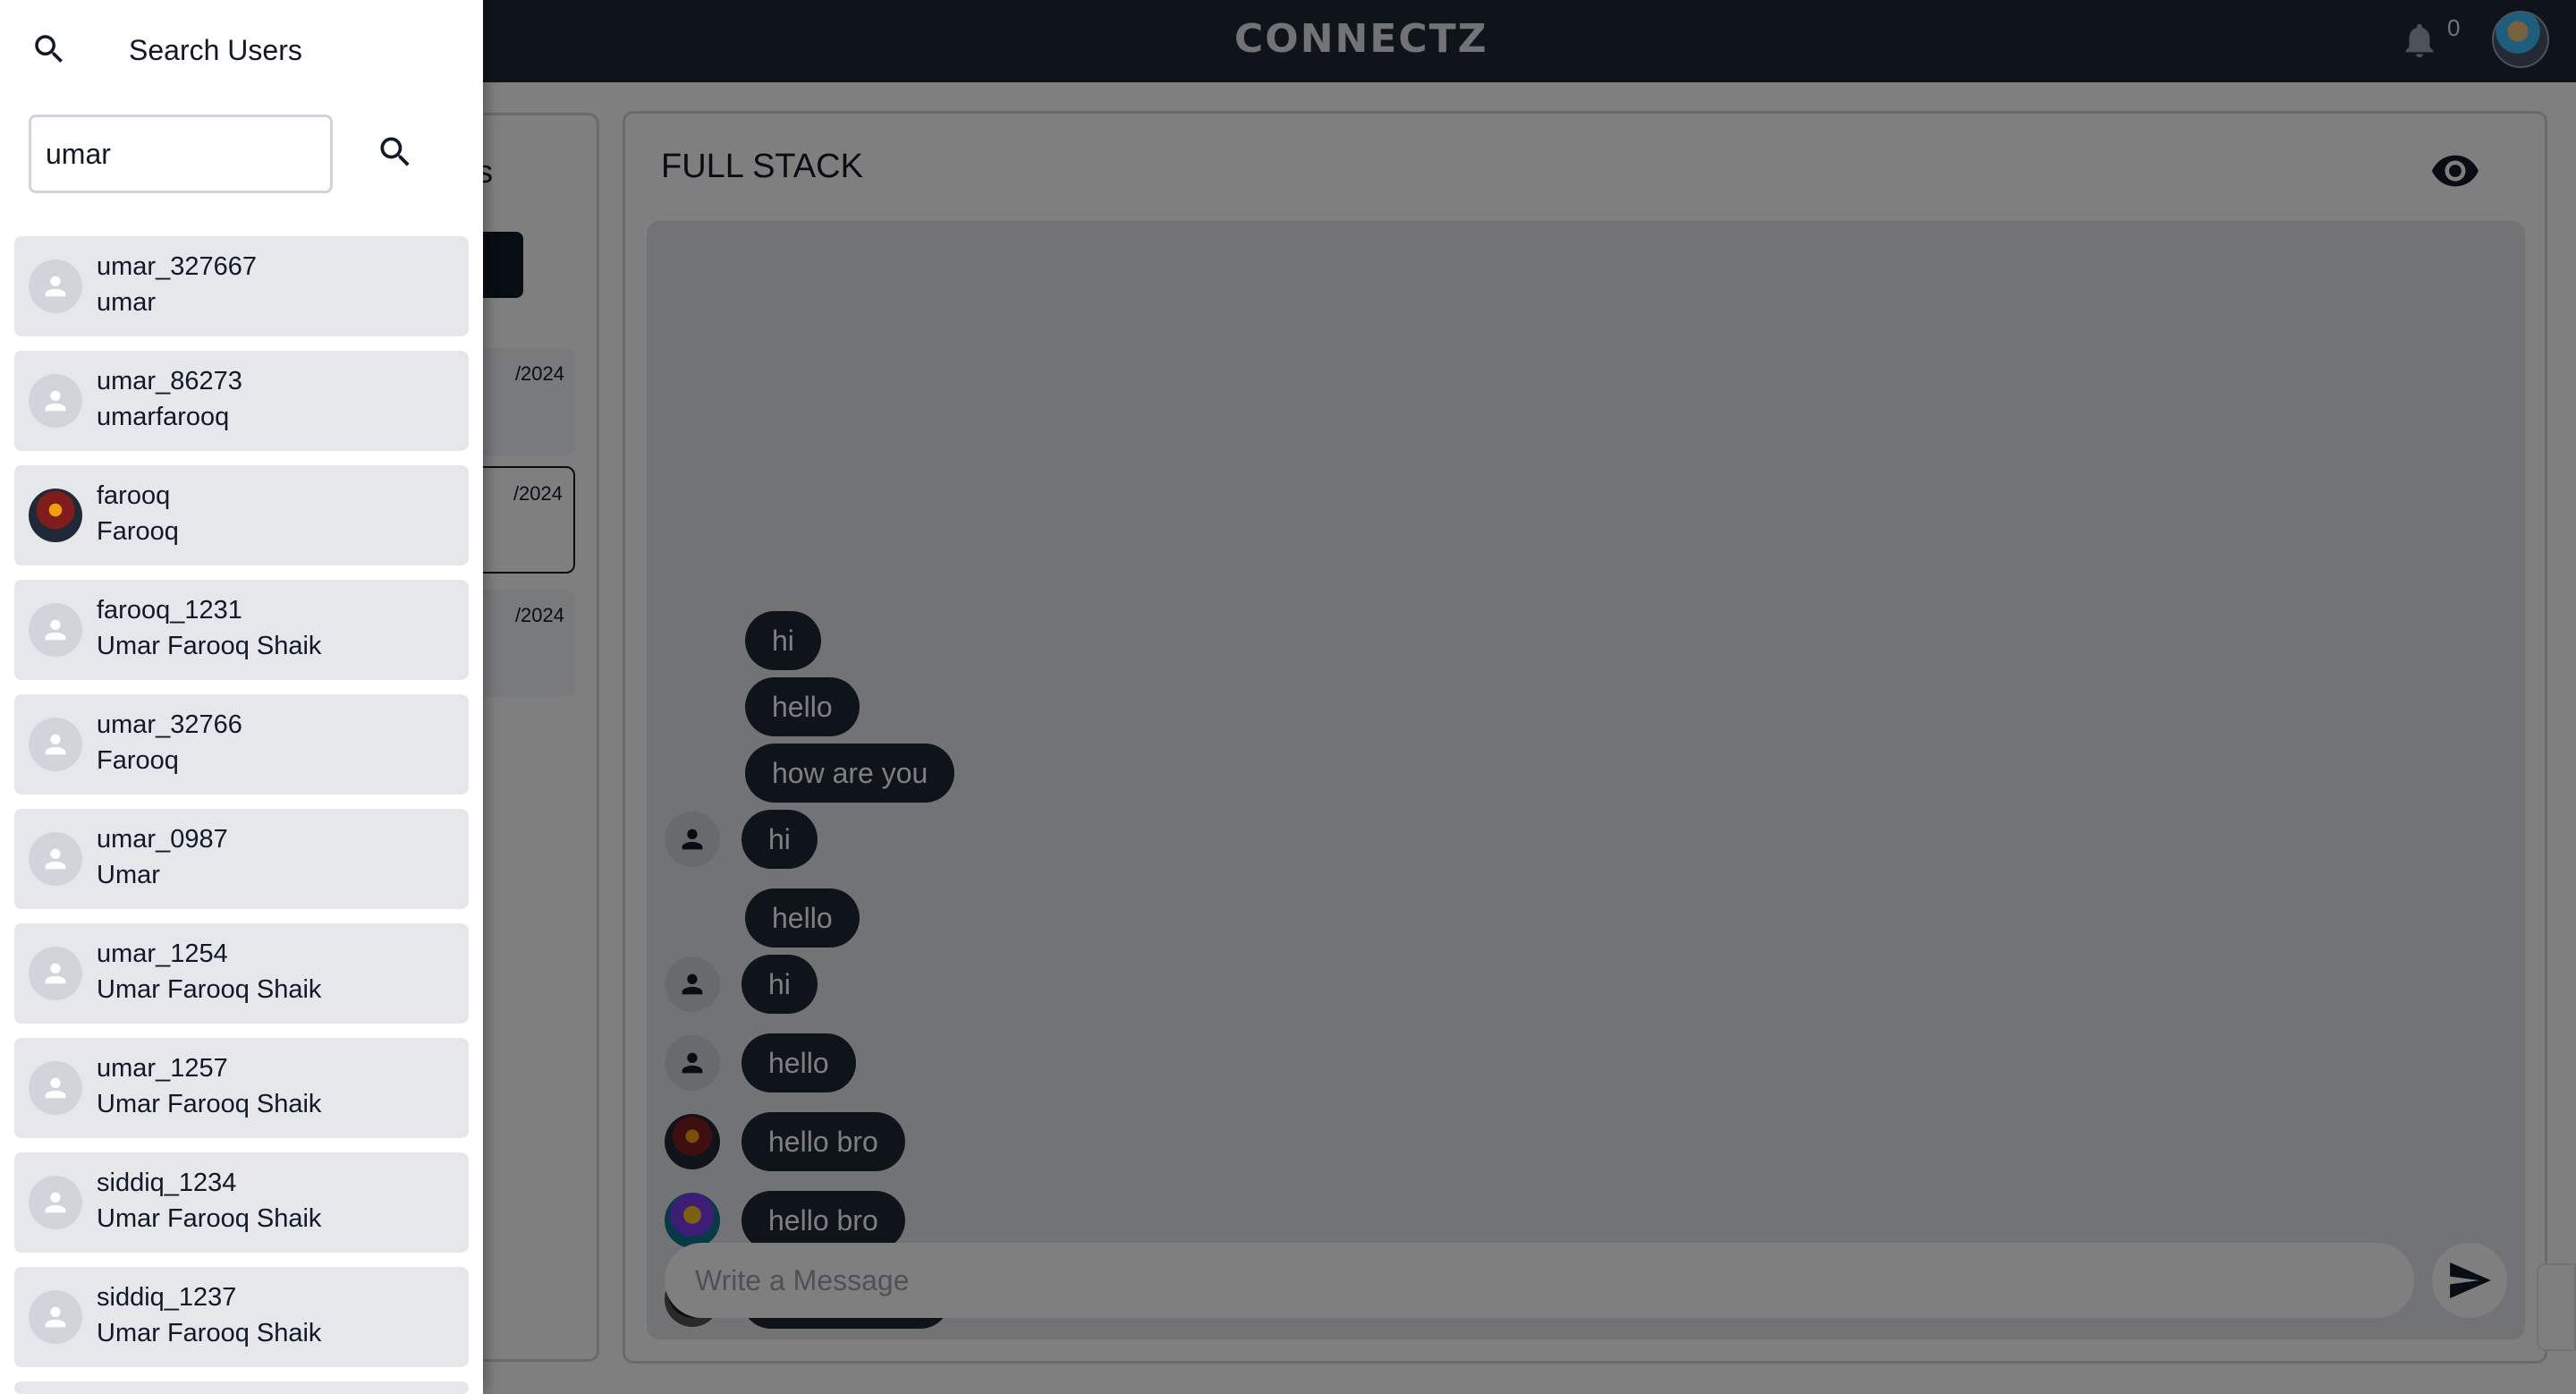 Image resolution: width=2576 pixels, height=1394 pixels. Describe the element at coordinates (241, 973) in the screenshot. I see `user-result-item: umar_1254 Umar Farooq Shaik` at that location.